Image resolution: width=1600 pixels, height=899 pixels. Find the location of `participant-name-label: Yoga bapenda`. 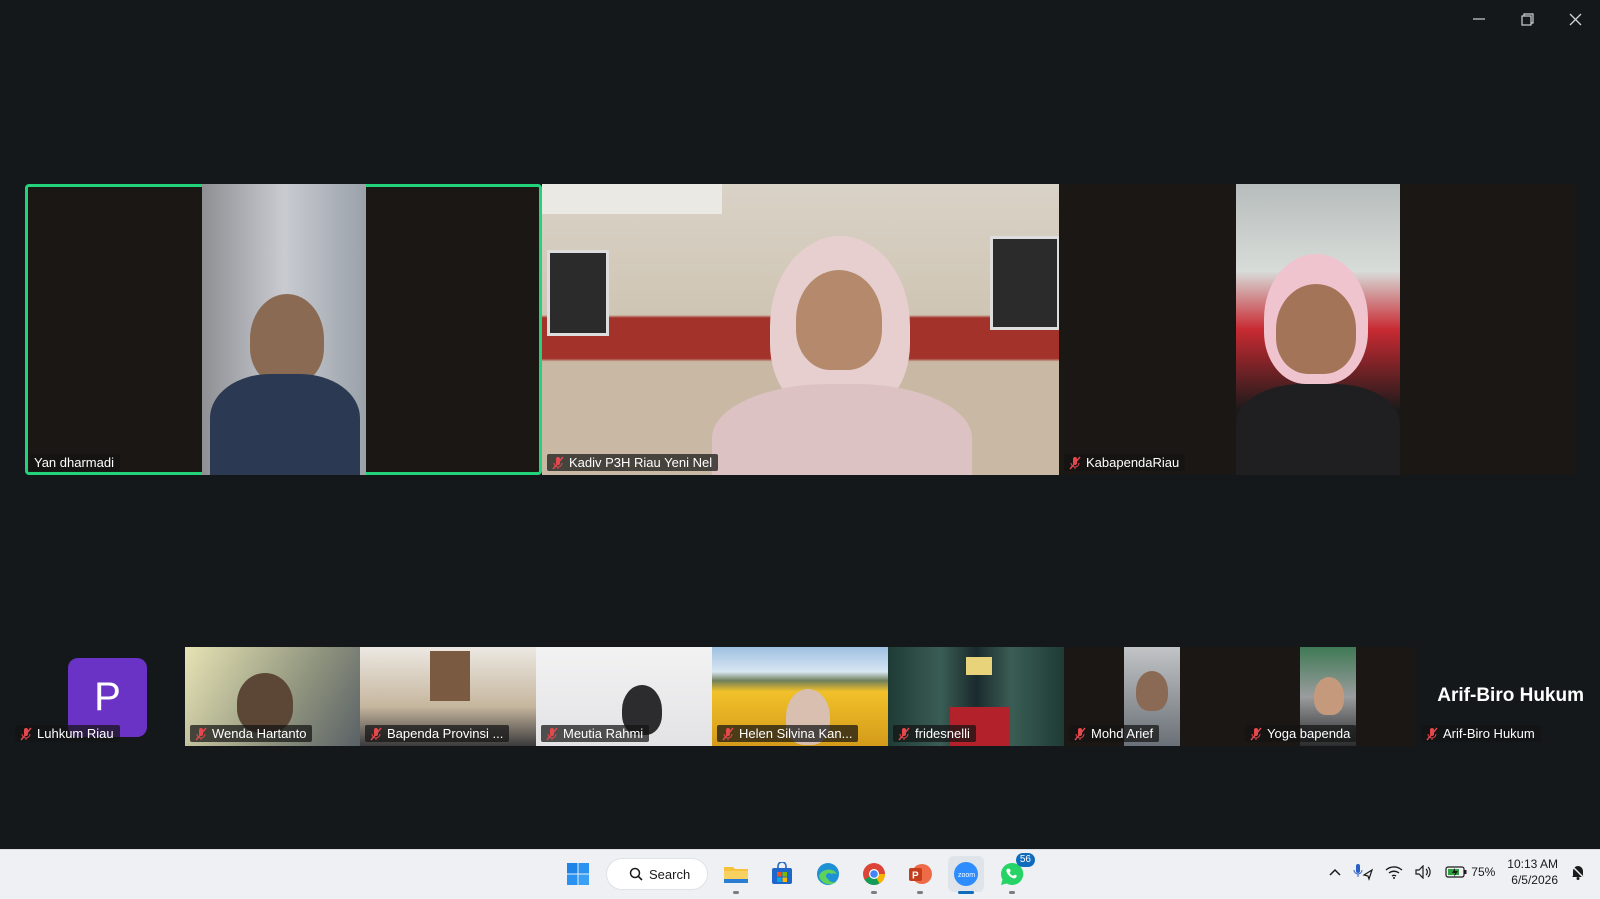

participant-name-label: Yoga bapenda is located at coordinates (1301, 733).